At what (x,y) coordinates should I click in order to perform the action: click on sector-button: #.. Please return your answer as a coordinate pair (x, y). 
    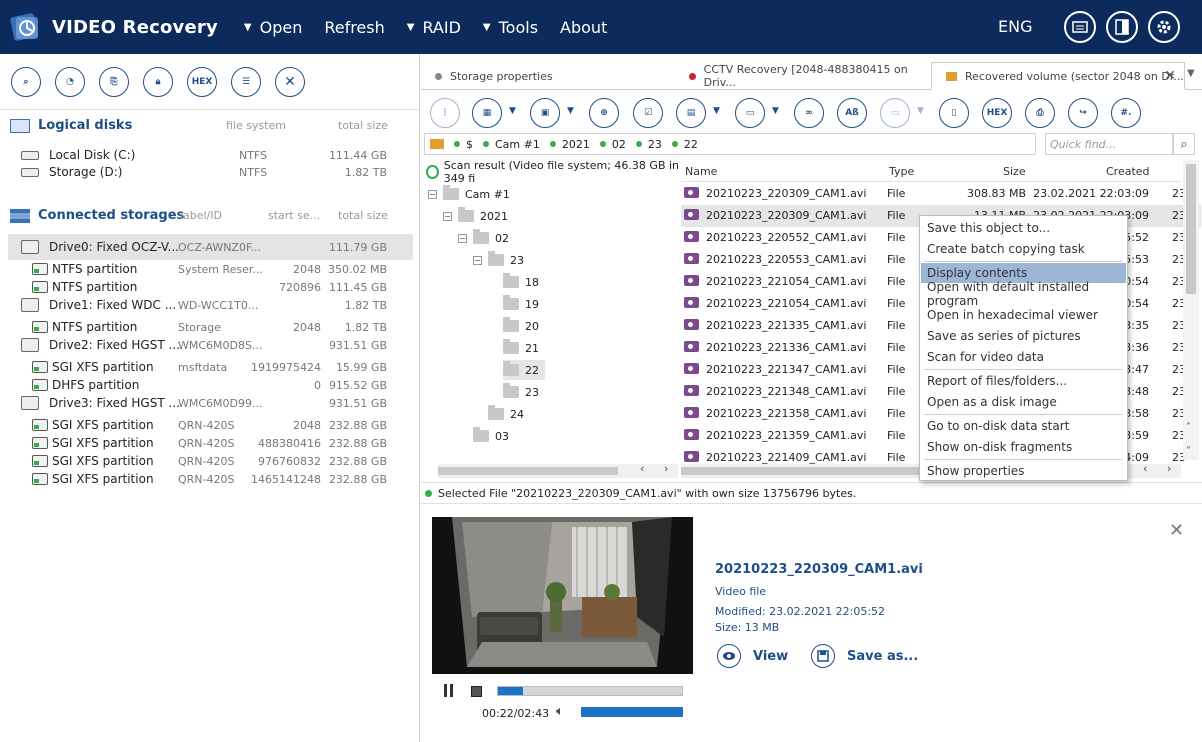
    Looking at the image, I should click on (1126, 113).